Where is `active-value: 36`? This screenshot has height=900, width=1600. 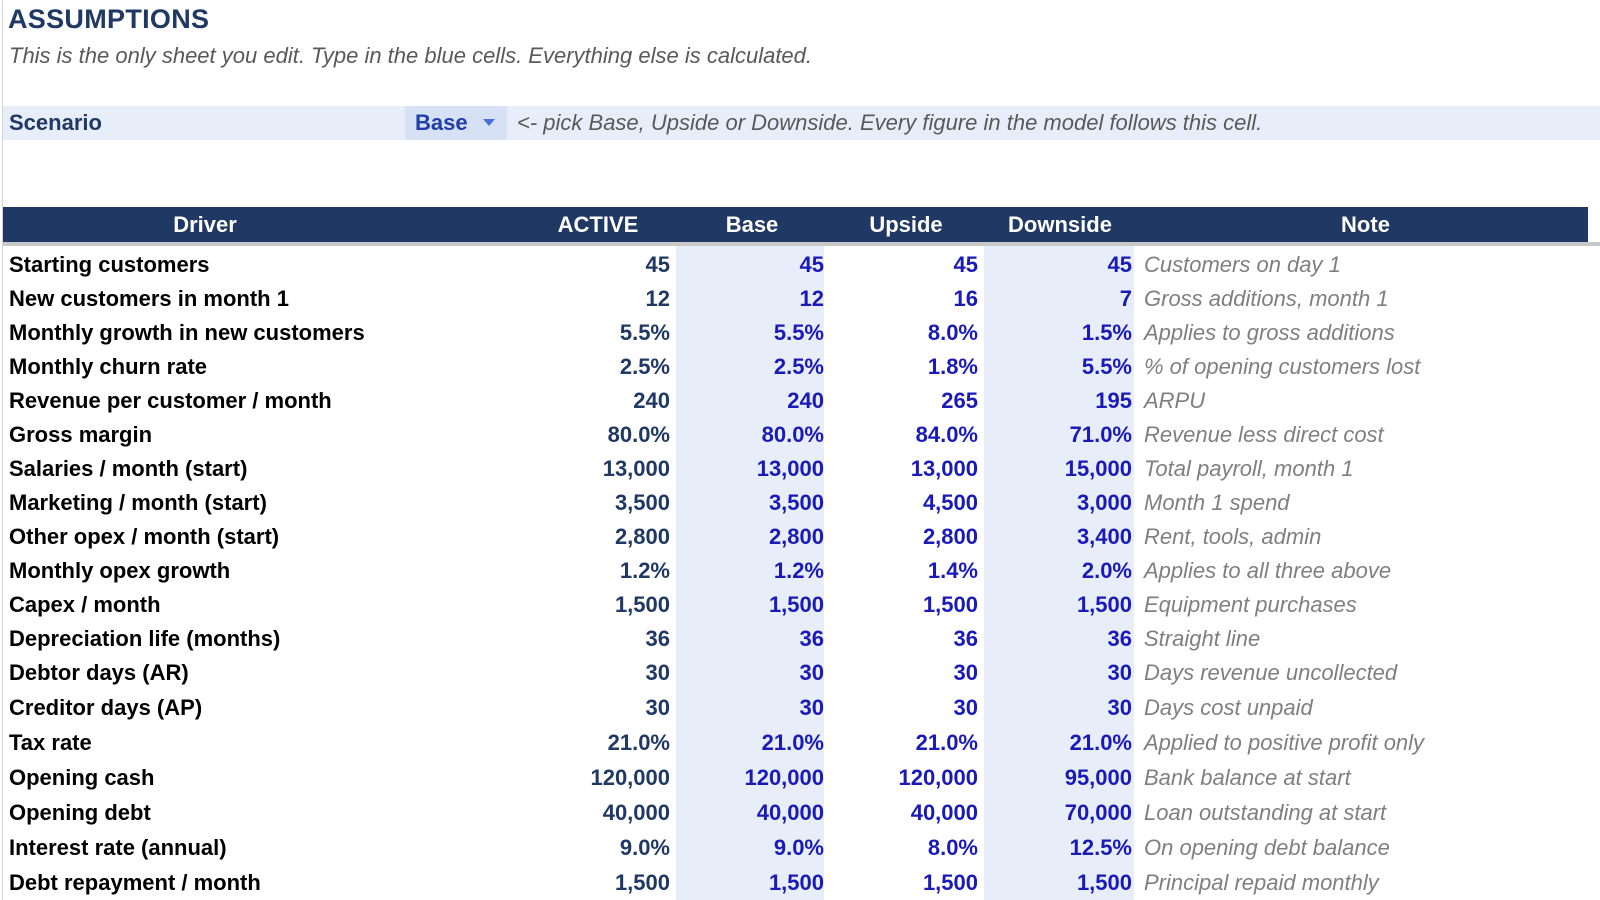
active-value: 36 is located at coordinates (657, 638).